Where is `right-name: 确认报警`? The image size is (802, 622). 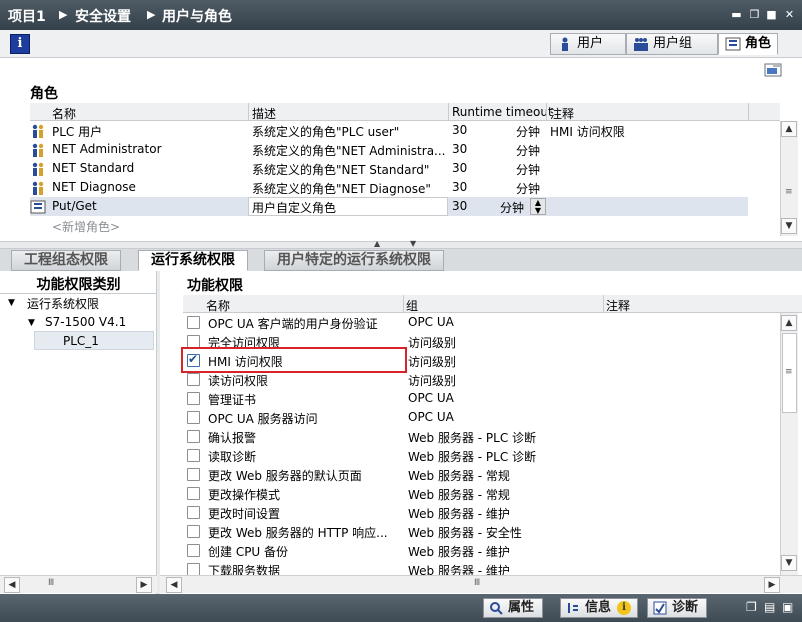 right-name: 确认报警 is located at coordinates (232, 438).